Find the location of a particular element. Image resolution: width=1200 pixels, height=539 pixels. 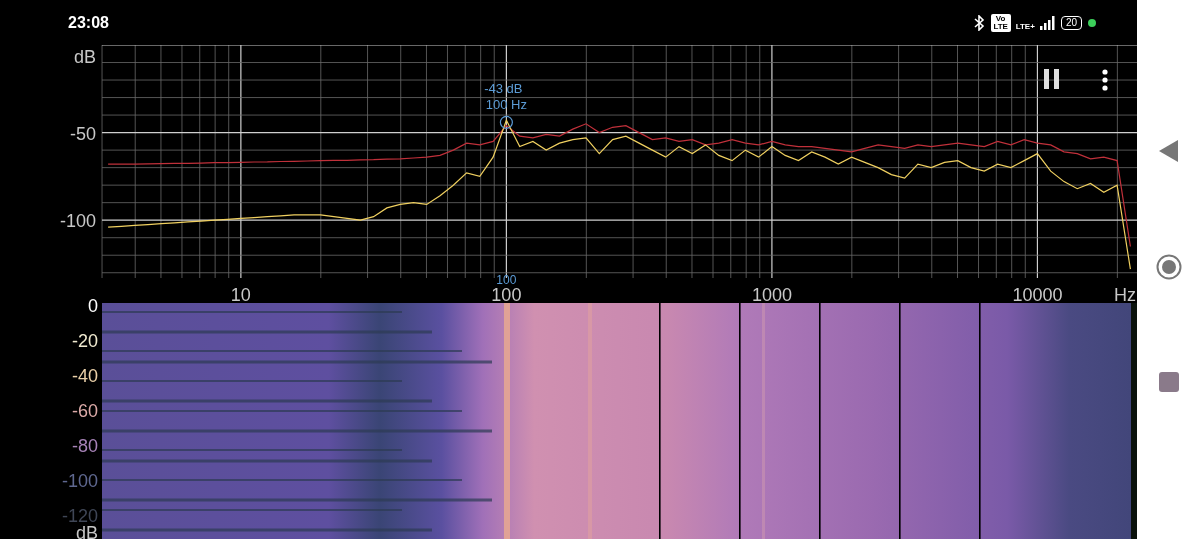

network-type: LTE+ is located at coordinates (1025, 26).